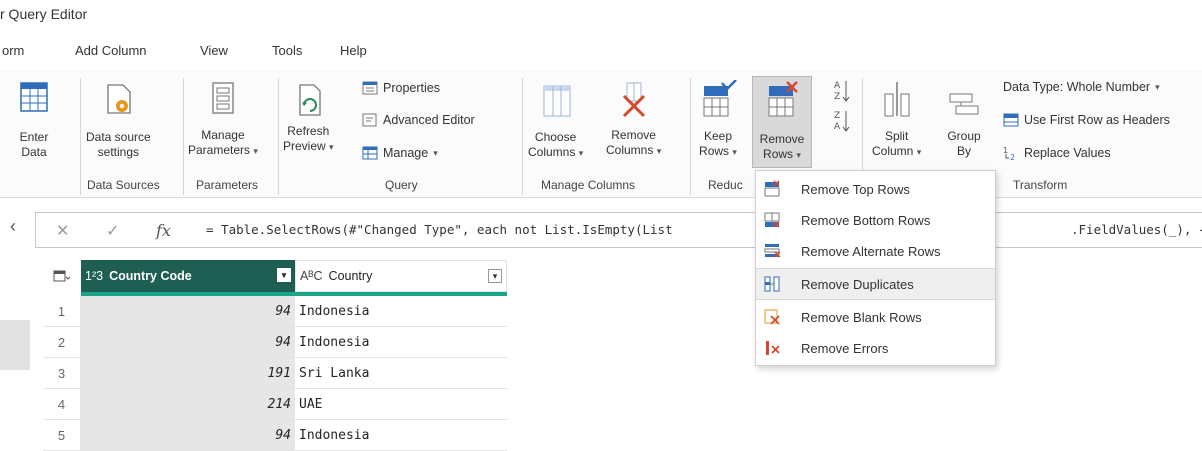  What do you see at coordinates (429, 120) in the screenshot?
I see `advanced-editor-label: Advanced Editor` at bounding box center [429, 120].